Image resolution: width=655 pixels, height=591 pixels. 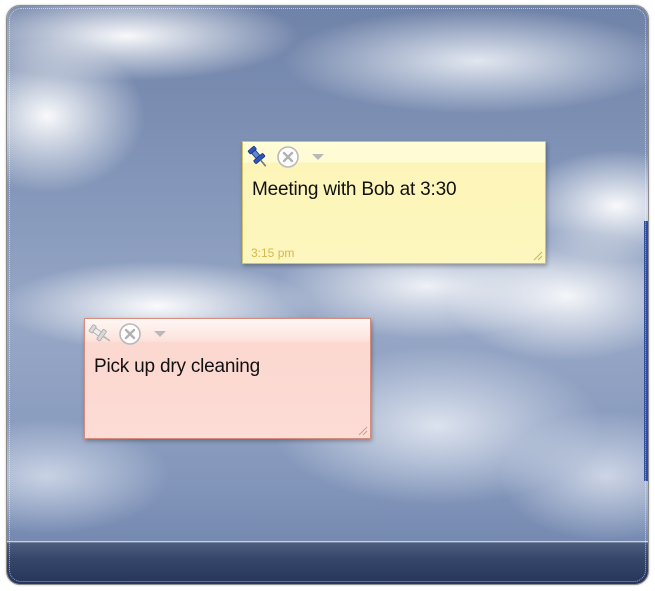 What do you see at coordinates (394, 202) in the screenshot?
I see `sticky-note-yellow: Meeting with Bob at 3:30 3:15 pm` at bounding box center [394, 202].